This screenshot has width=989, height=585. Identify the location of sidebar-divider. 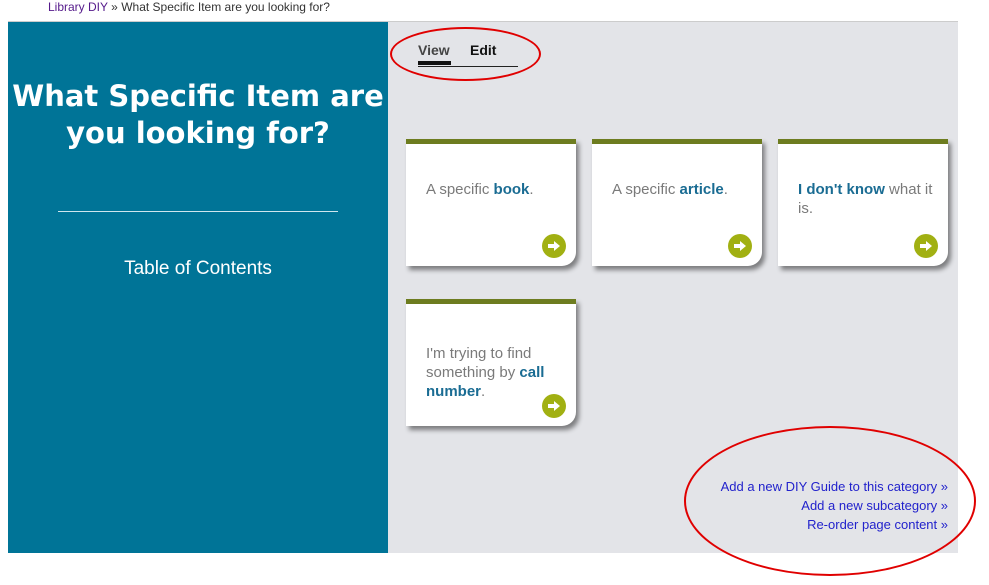
(198, 211).